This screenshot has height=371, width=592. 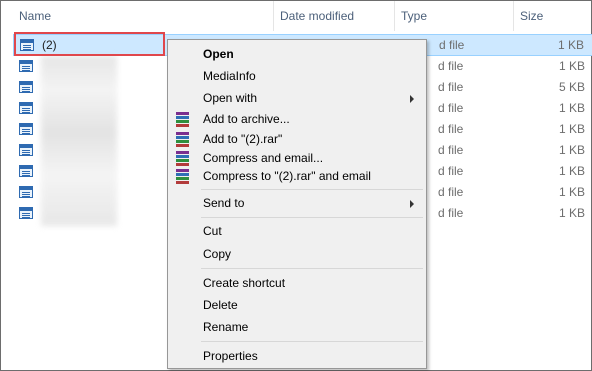 I want to click on column-header-name: Name, so click(x=79, y=16).